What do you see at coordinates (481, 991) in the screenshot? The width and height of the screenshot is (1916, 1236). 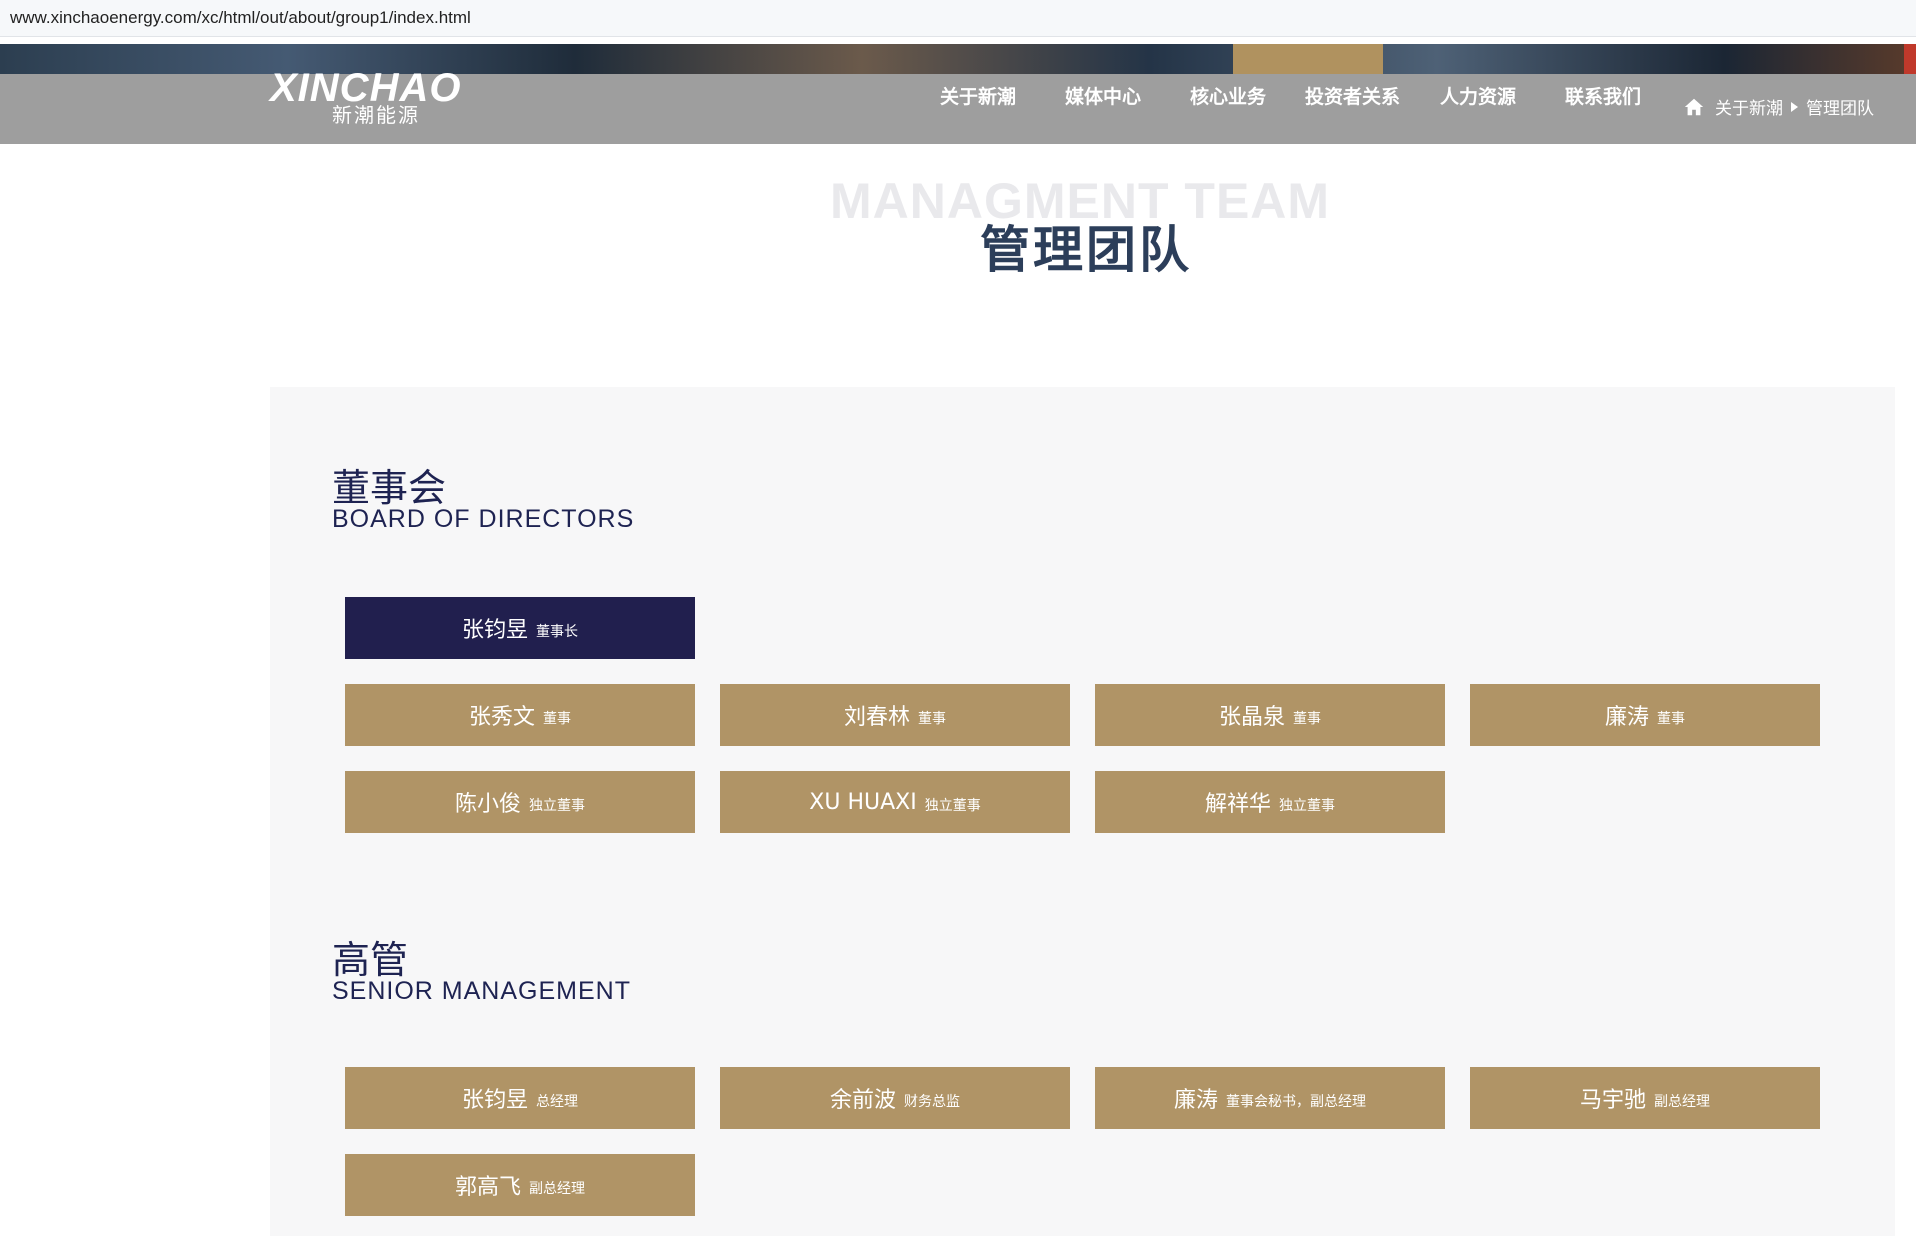 I see `management-heading-en: SENIOR MANAGEMENT` at bounding box center [481, 991].